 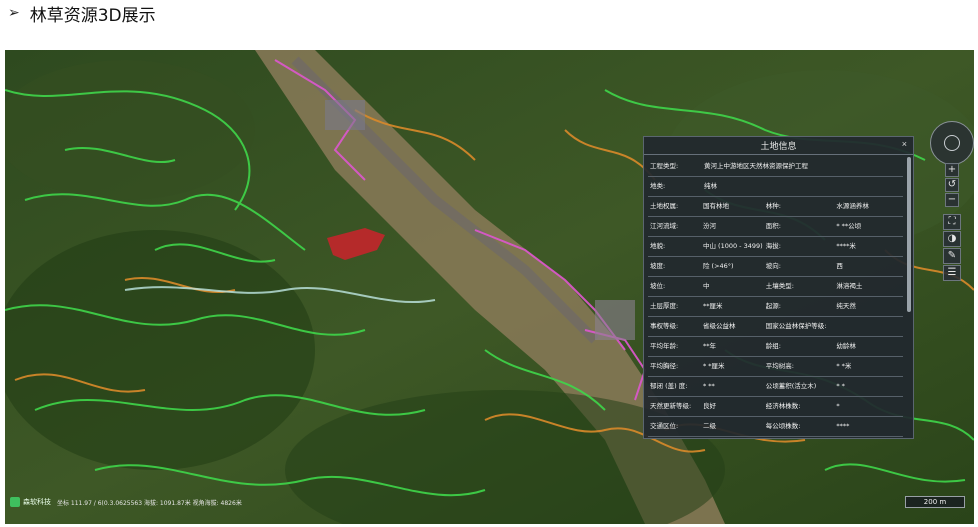 I want to click on info-label: 坡位:, so click(x=658, y=286).